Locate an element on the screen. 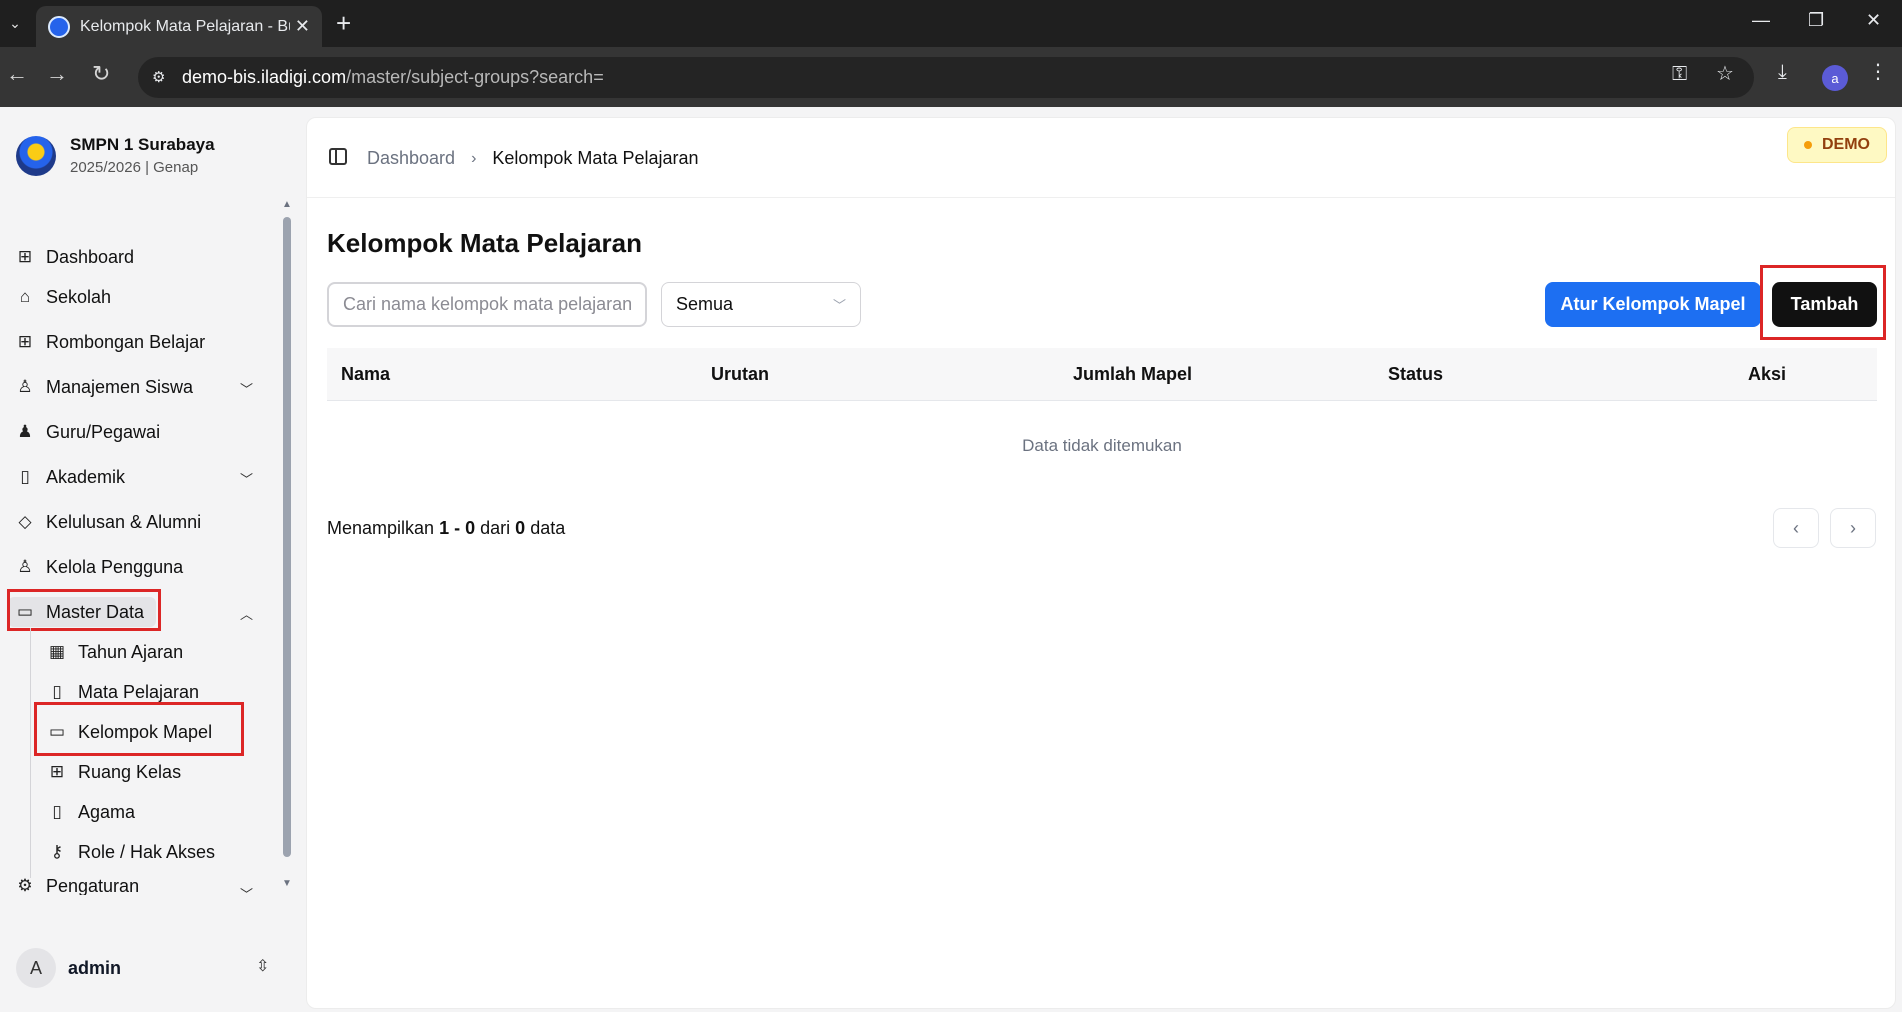 The width and height of the screenshot is (1902, 1012). status-filter-select: Semua ﹀ is located at coordinates (761, 304).